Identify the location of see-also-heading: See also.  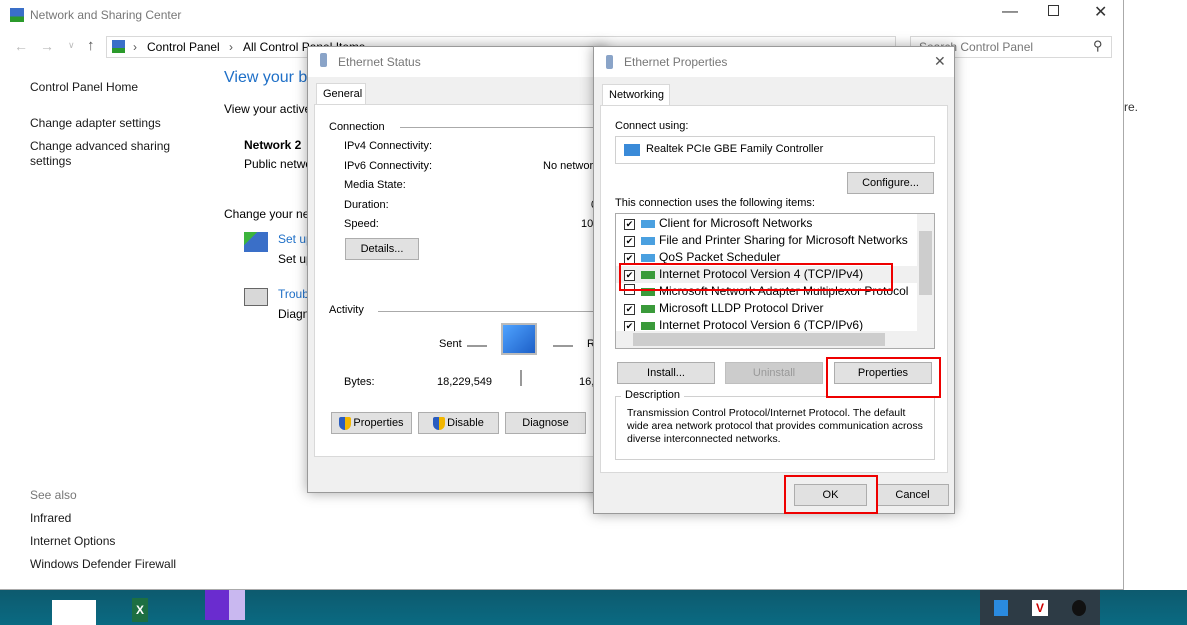
(53, 495).